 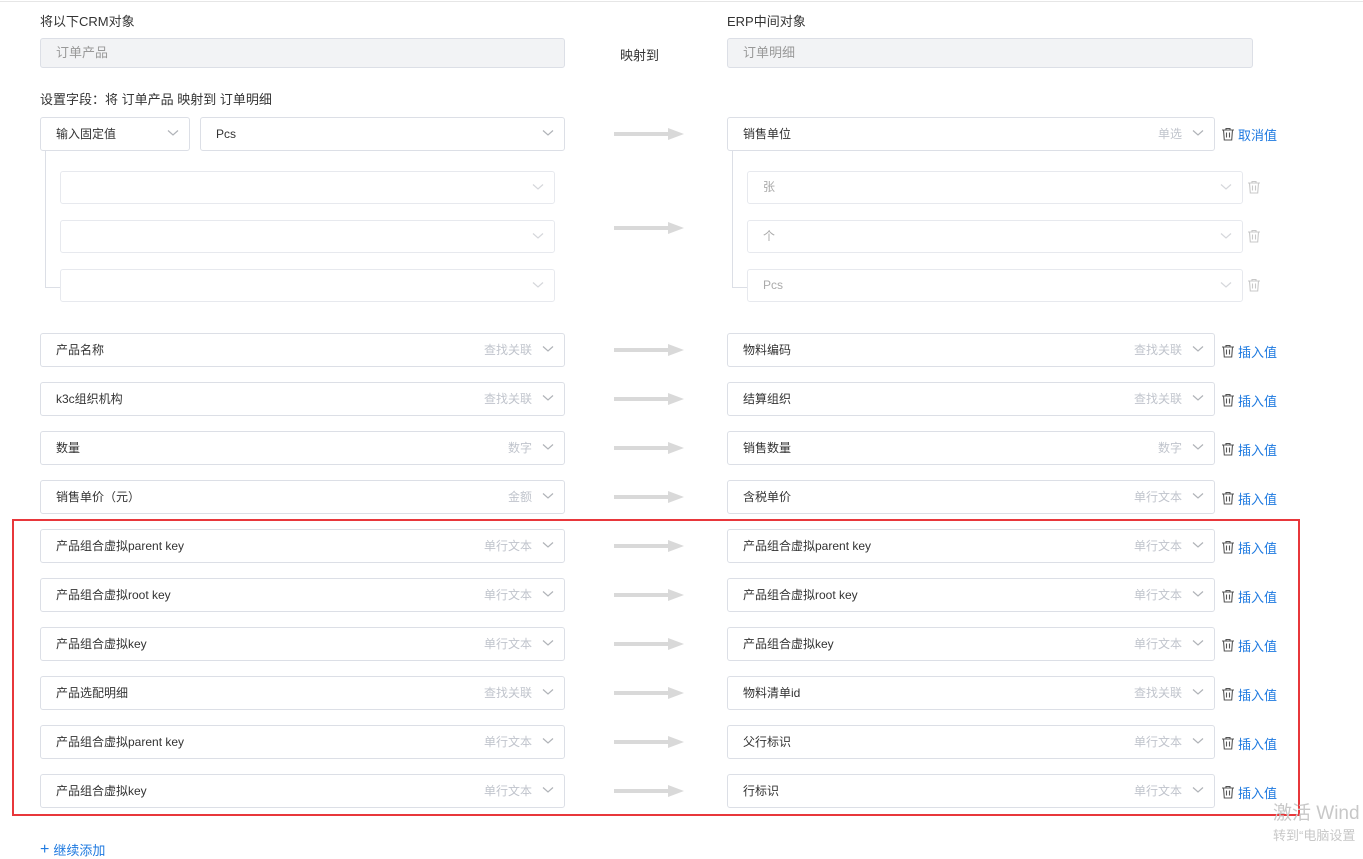 I want to click on cancel-value-label: 取消值, so click(x=1258, y=135).